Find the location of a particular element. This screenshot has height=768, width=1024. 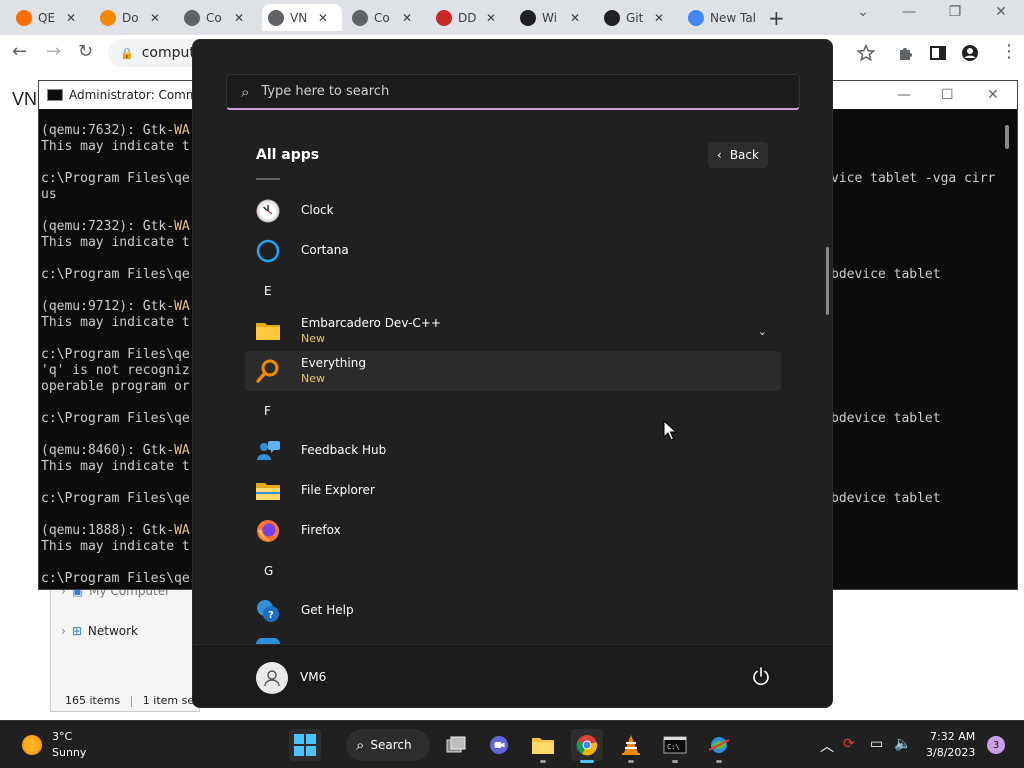

app-item-cortana: Cortana is located at coordinates (513, 251).